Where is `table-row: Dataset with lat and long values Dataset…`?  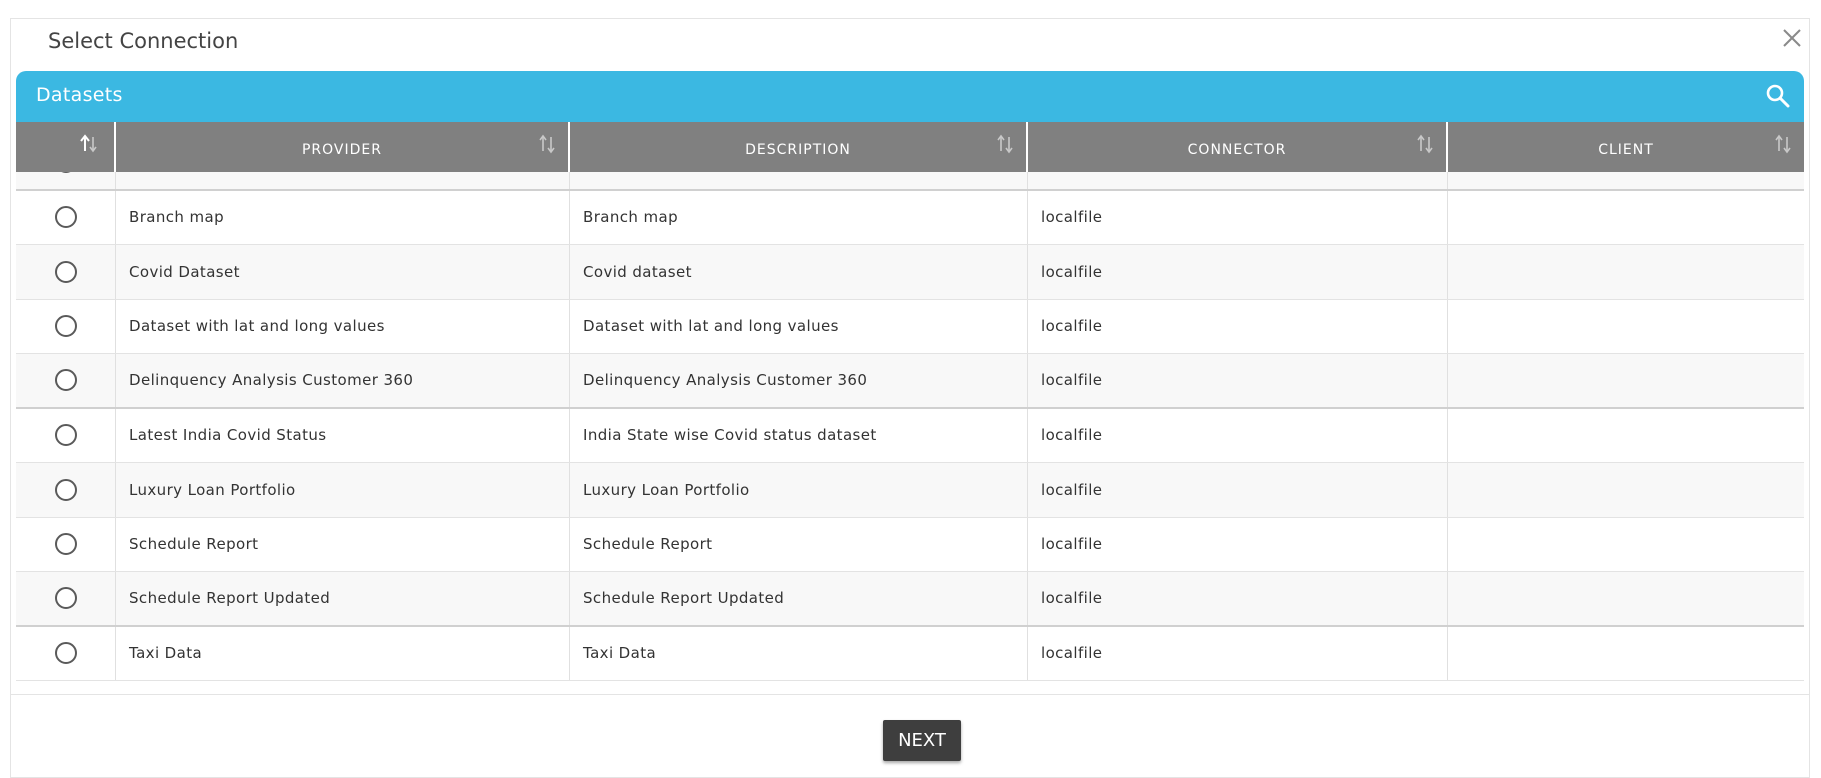 table-row: Dataset with lat and long values Dataset… is located at coordinates (910, 326).